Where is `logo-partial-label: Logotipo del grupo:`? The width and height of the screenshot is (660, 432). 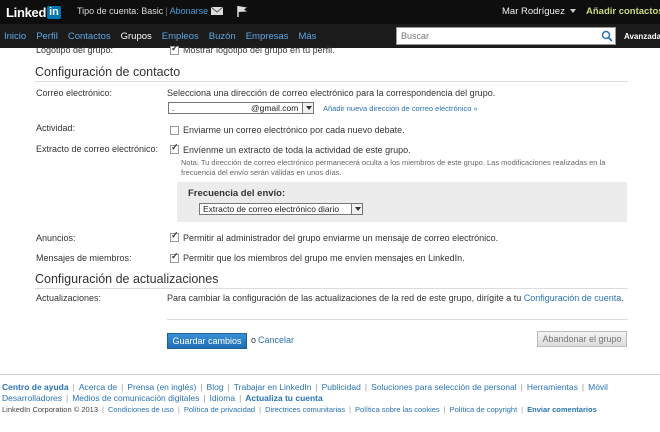
logo-partial-label: Logotipo del grupo: is located at coordinates (75, 50).